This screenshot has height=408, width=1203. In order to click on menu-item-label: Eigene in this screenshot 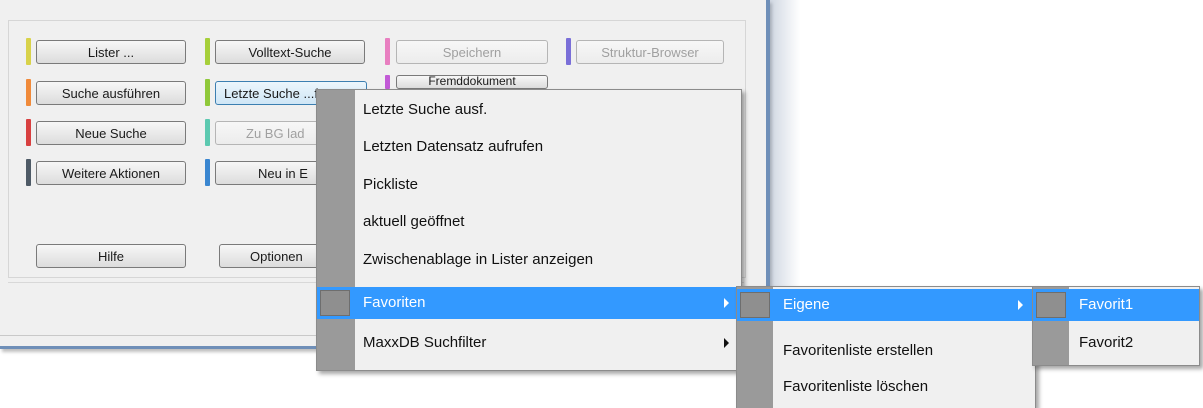, I will do `click(806, 304)`.